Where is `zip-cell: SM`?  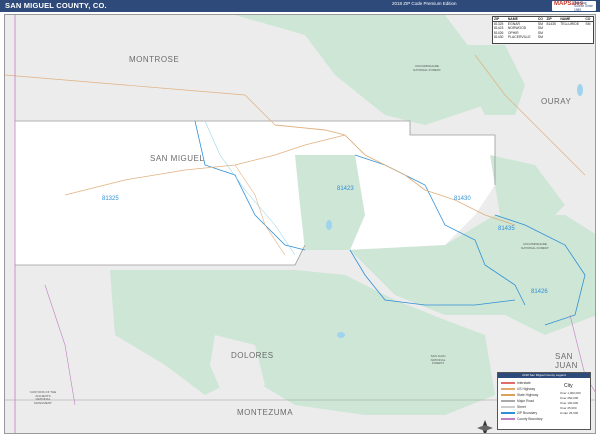
zip-cell: SM is located at coordinates (540, 36).